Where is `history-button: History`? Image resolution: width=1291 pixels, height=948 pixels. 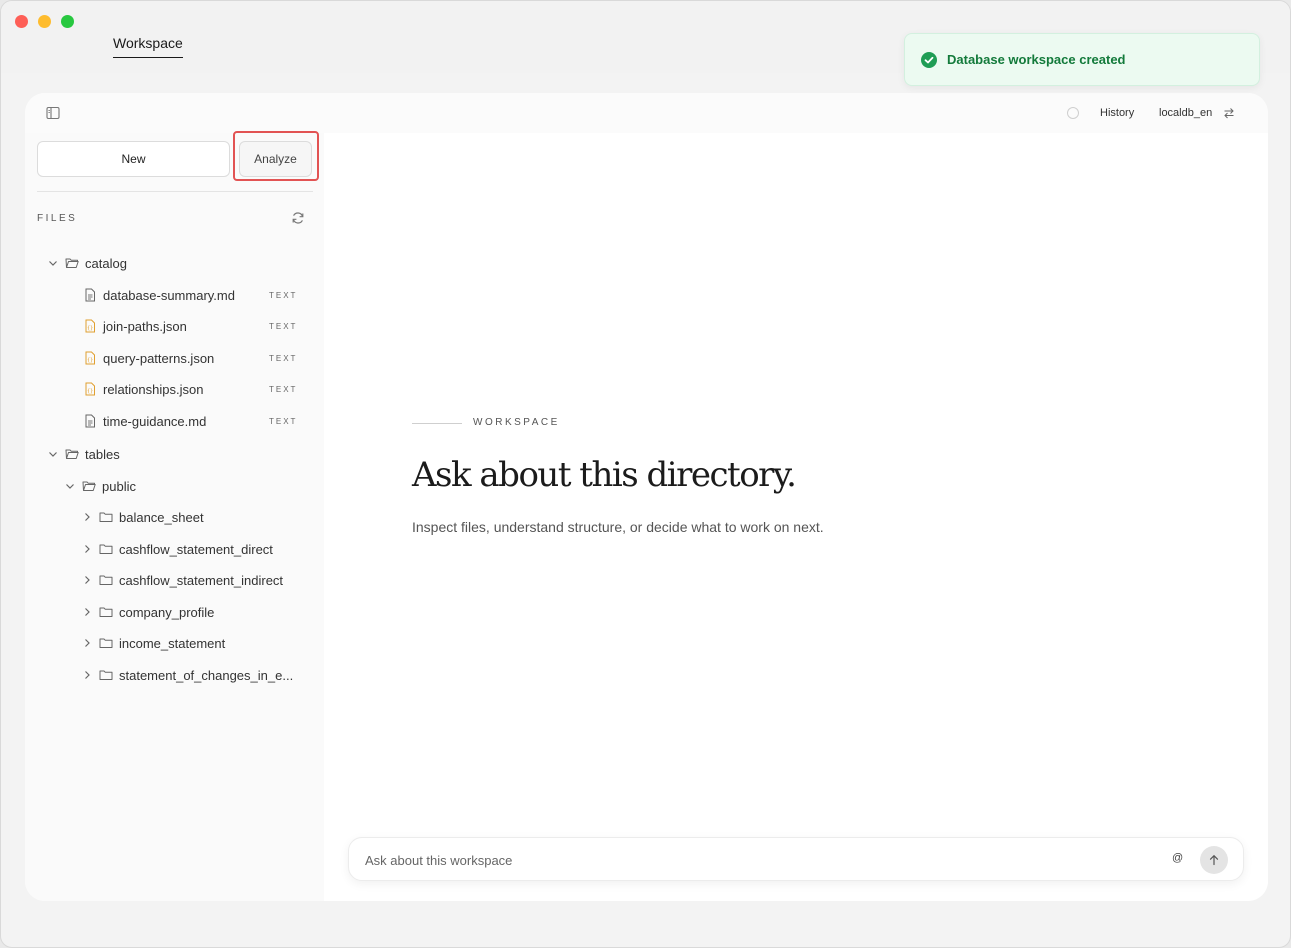
history-button: History is located at coordinates (1117, 113).